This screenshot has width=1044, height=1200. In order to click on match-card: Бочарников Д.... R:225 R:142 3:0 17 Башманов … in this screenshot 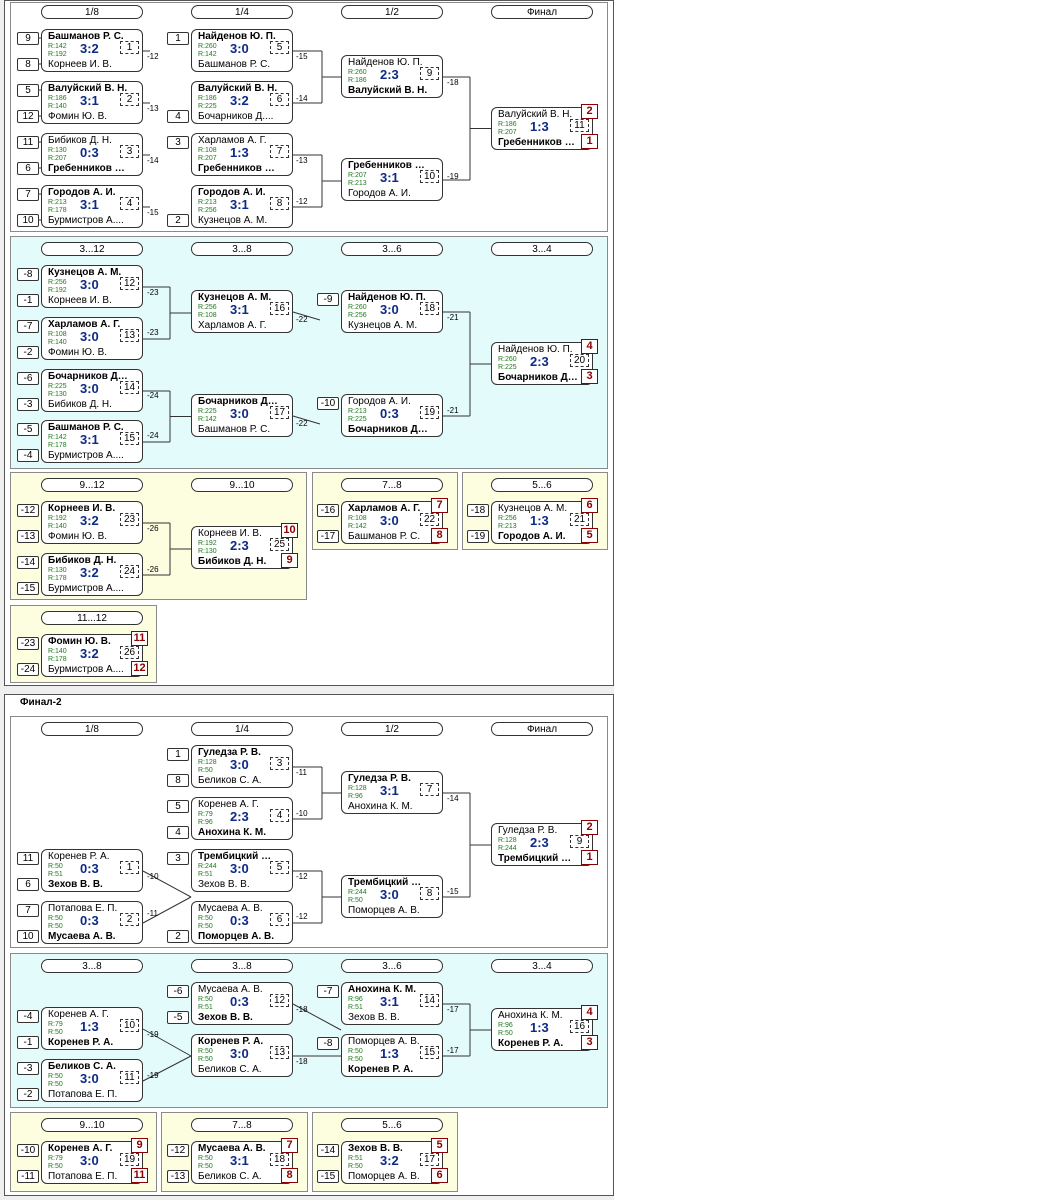, I will do `click(242, 415)`.